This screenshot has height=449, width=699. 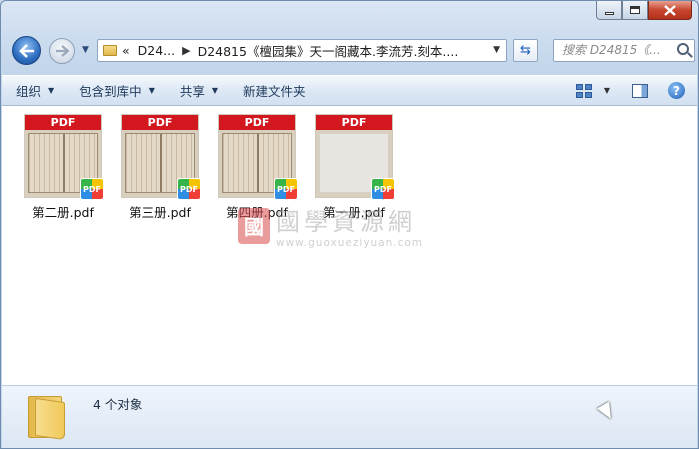 I want to click on include-in-library-label: 包含到库中, so click(x=110, y=91).